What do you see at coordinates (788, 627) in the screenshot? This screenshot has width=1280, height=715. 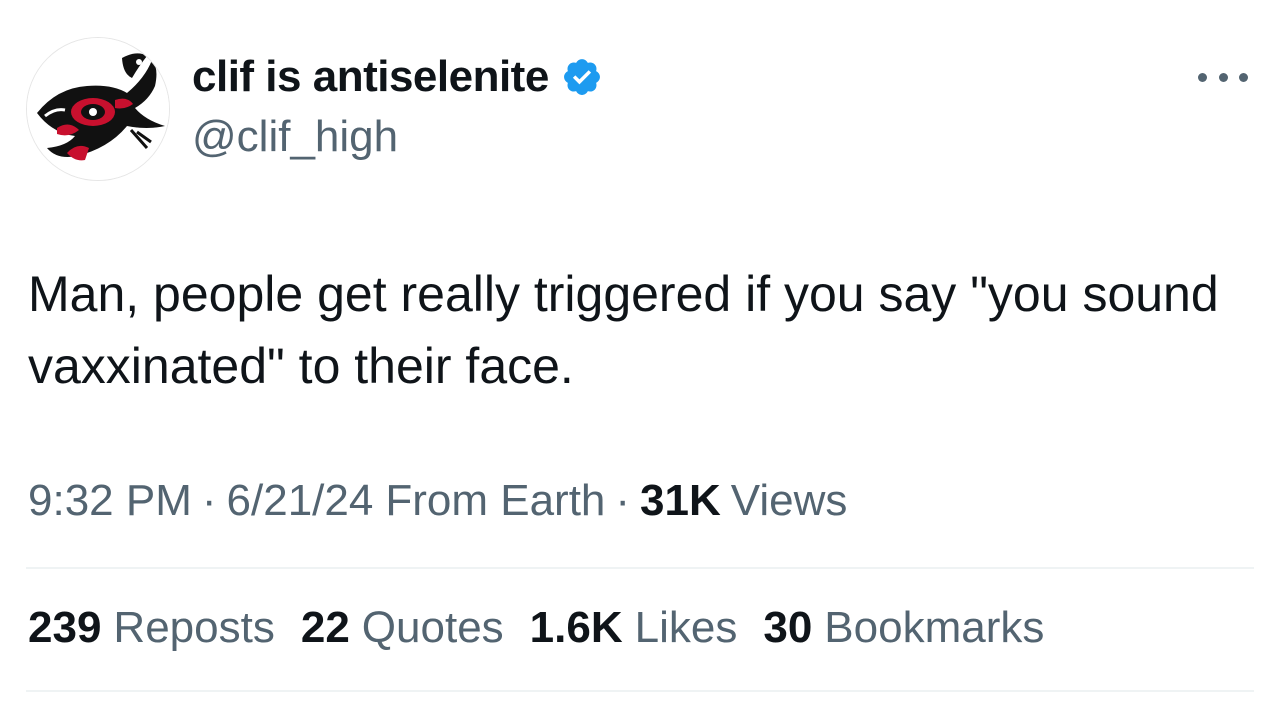 I see `bookmarks-count: 30` at bounding box center [788, 627].